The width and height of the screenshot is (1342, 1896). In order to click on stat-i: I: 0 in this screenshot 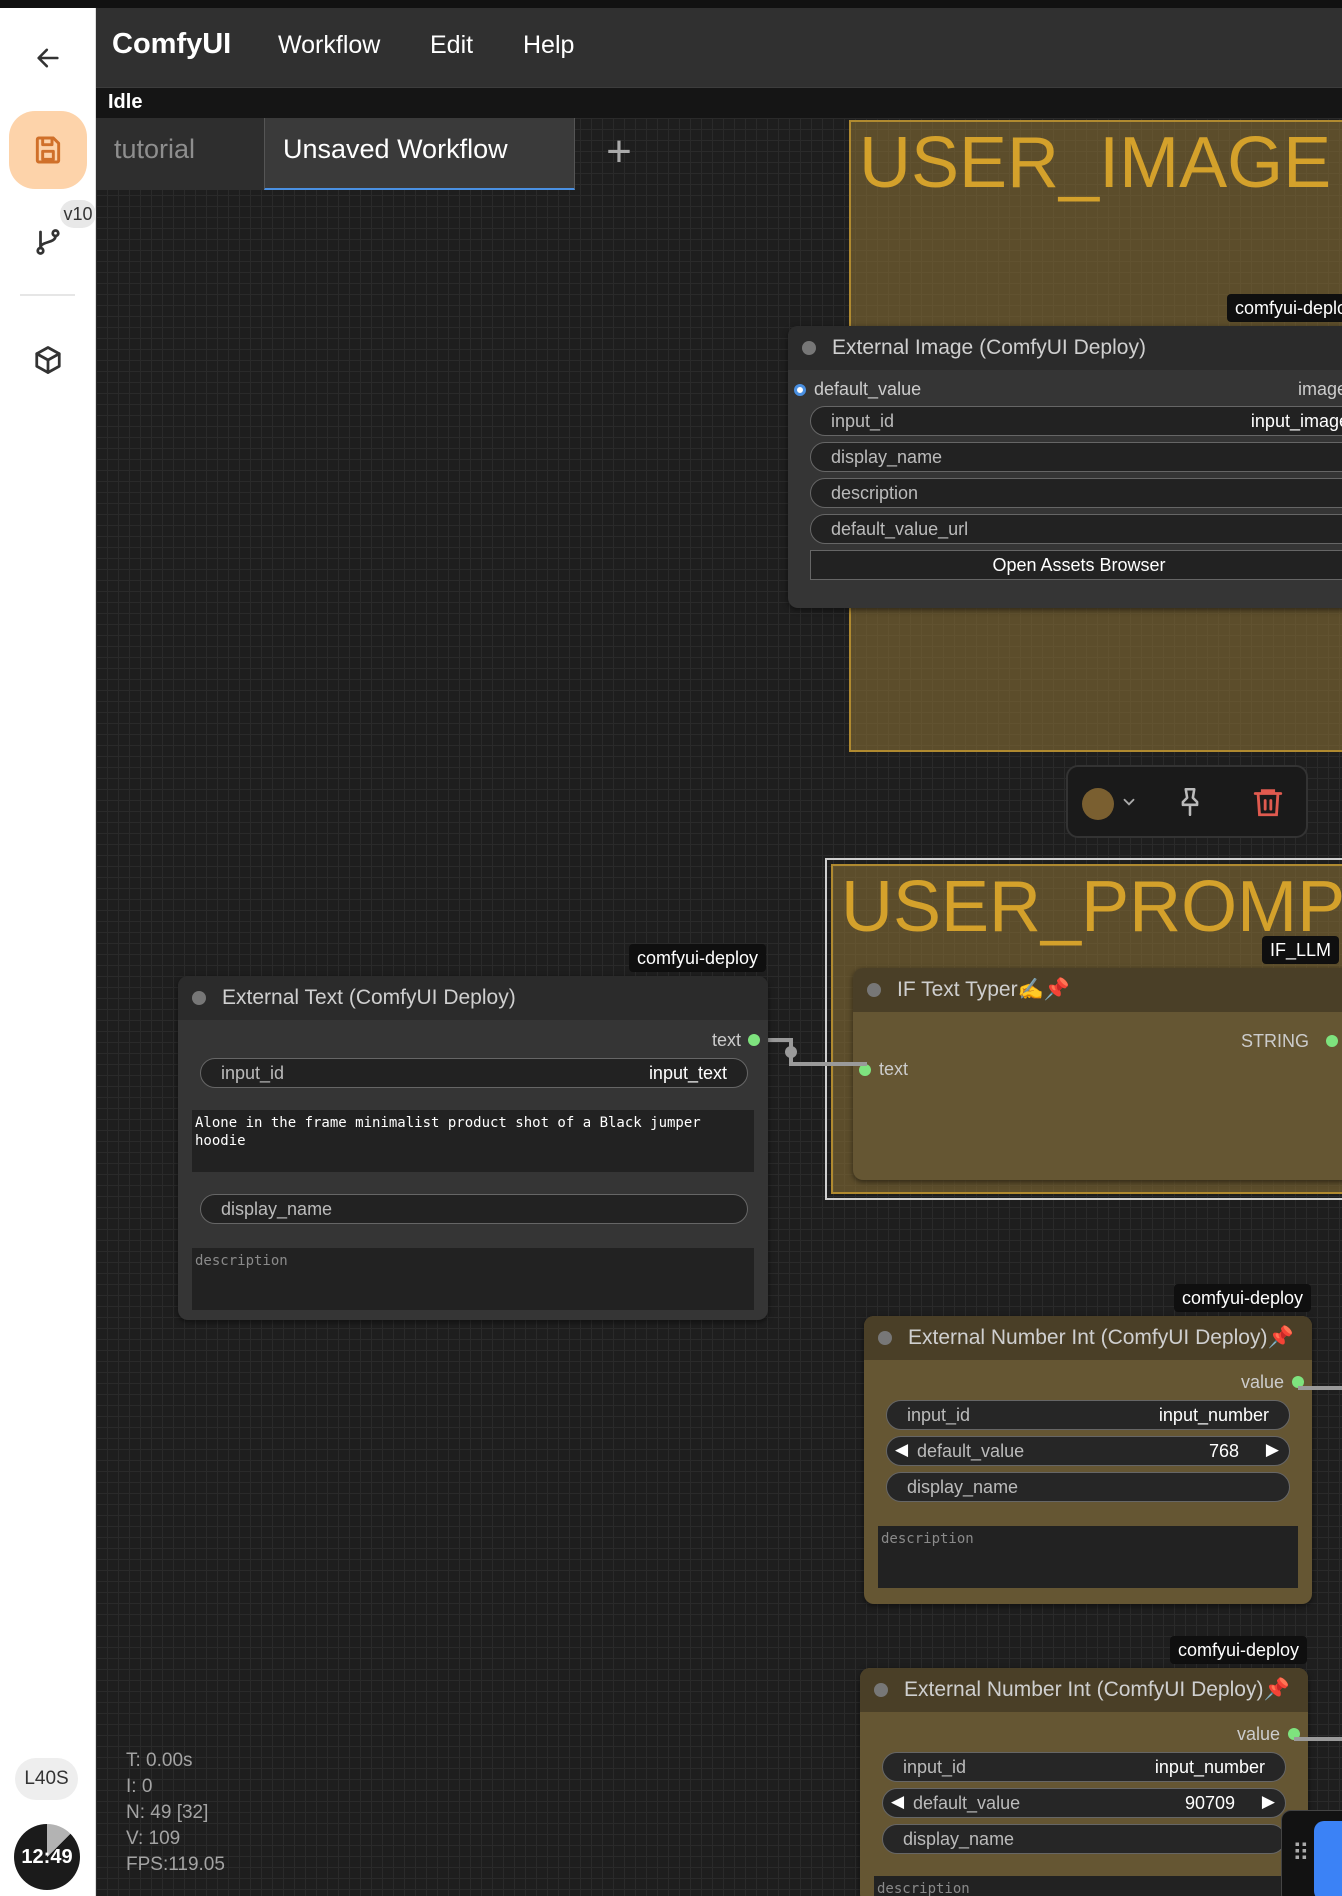, I will do `click(139, 1786)`.